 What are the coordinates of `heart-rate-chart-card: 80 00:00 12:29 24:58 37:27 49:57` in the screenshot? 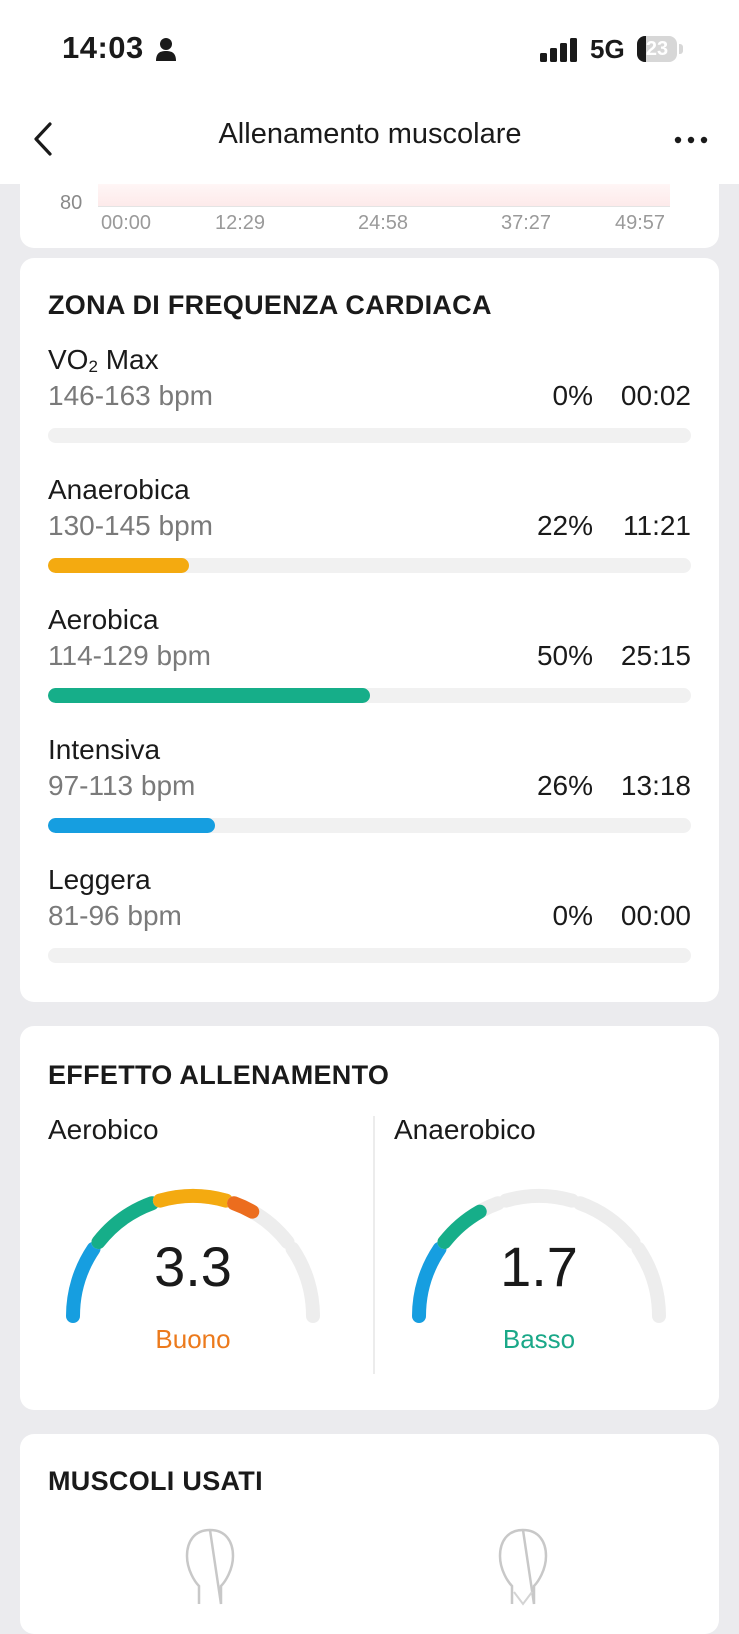 It's located at (369, 204).